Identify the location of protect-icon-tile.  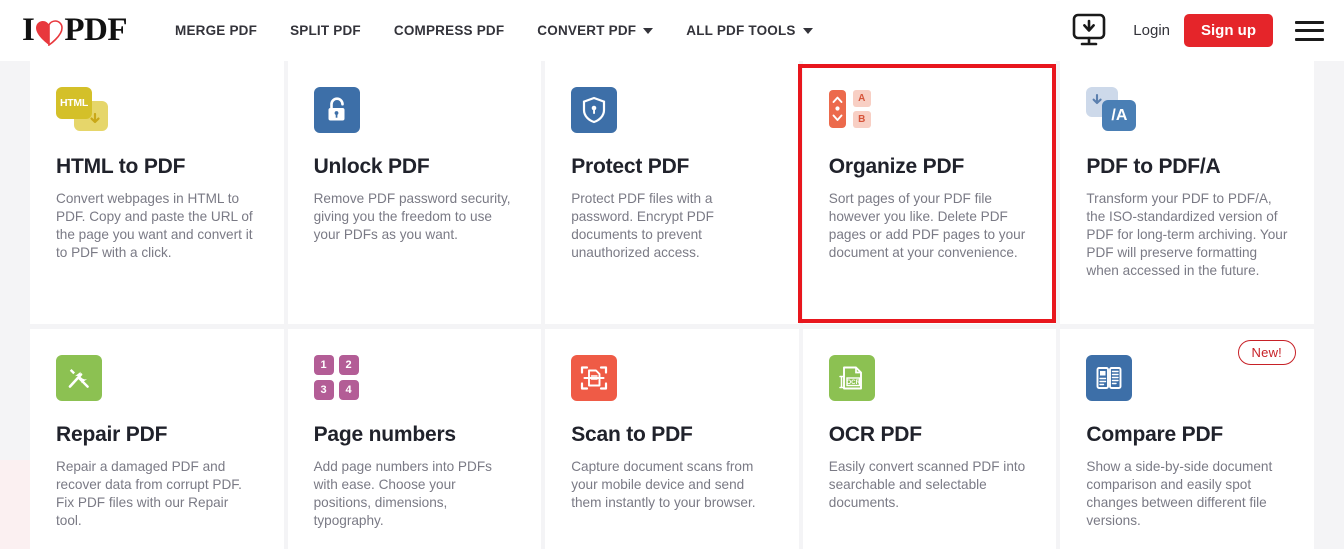
(594, 110).